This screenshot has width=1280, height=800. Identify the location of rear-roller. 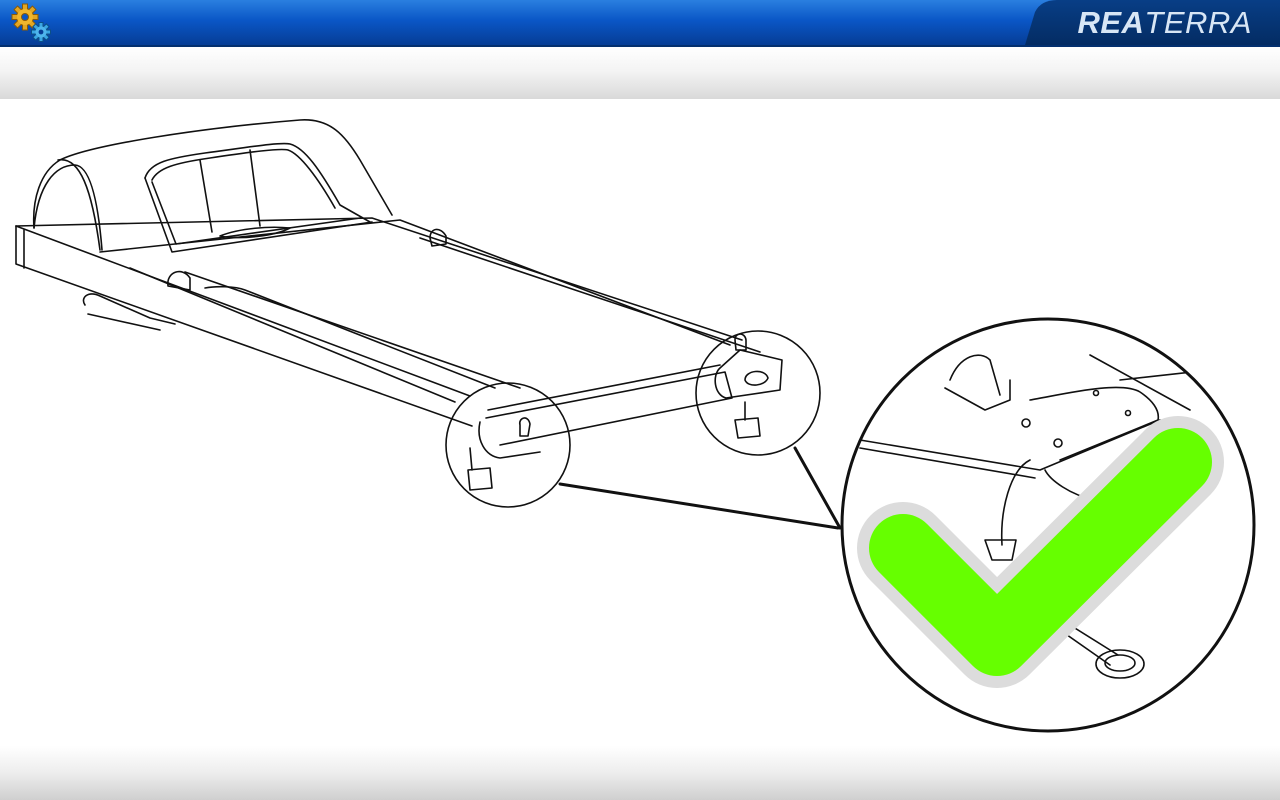
(630, 396).